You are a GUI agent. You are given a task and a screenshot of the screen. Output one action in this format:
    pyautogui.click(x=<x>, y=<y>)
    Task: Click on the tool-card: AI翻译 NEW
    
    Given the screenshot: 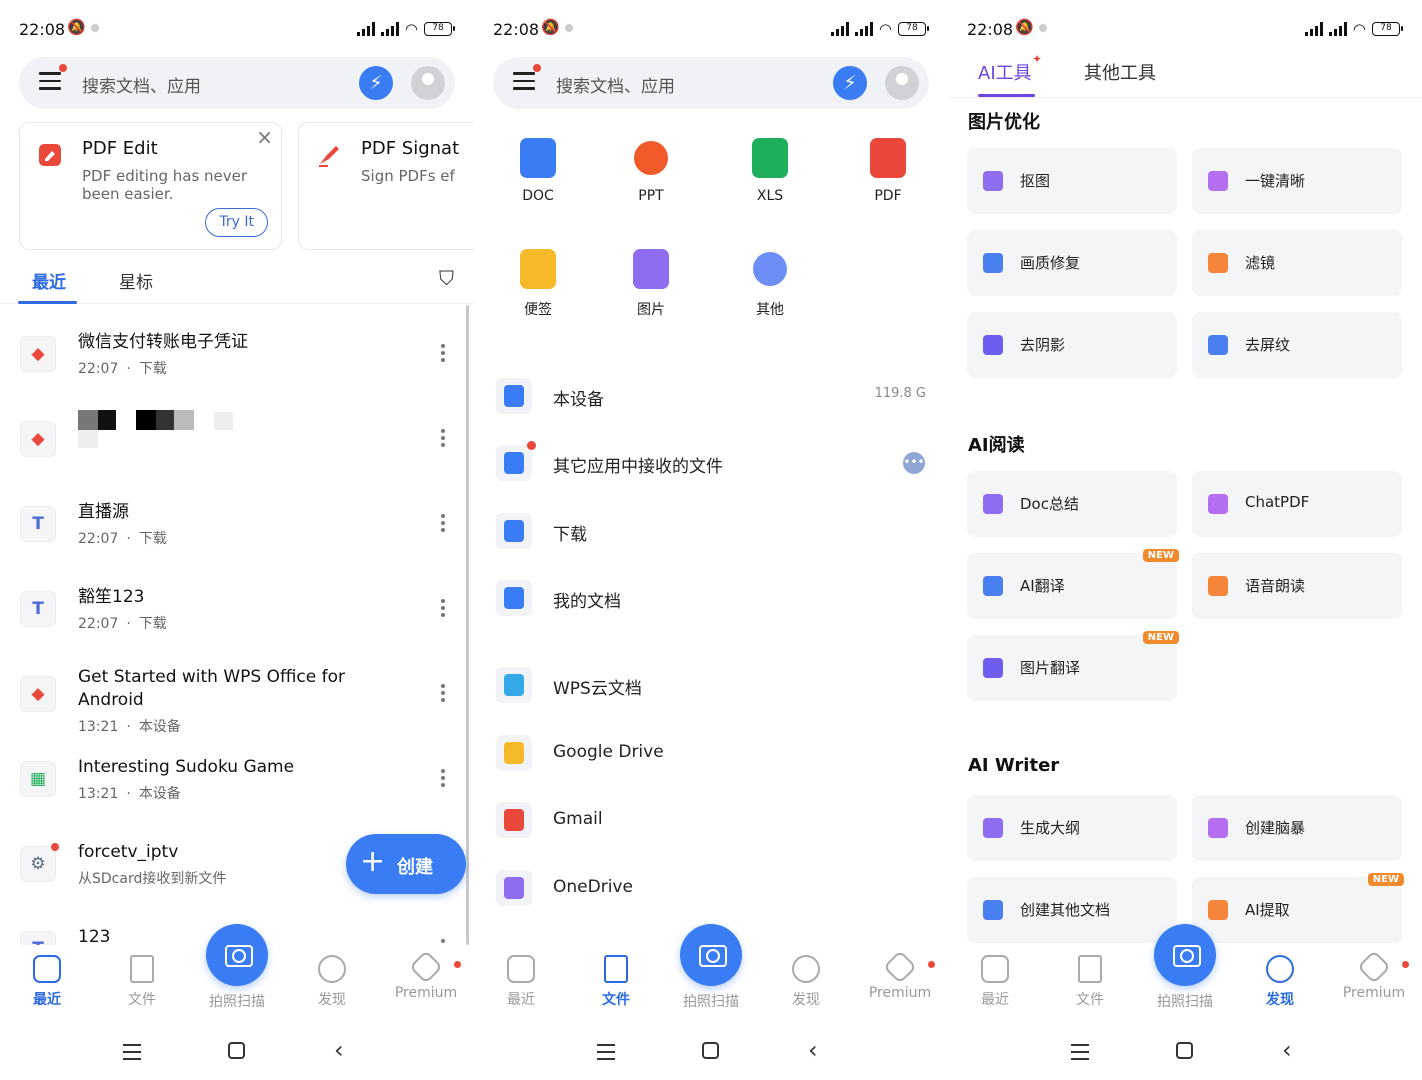 What is the action you would take?
    pyautogui.click(x=1073, y=584)
    